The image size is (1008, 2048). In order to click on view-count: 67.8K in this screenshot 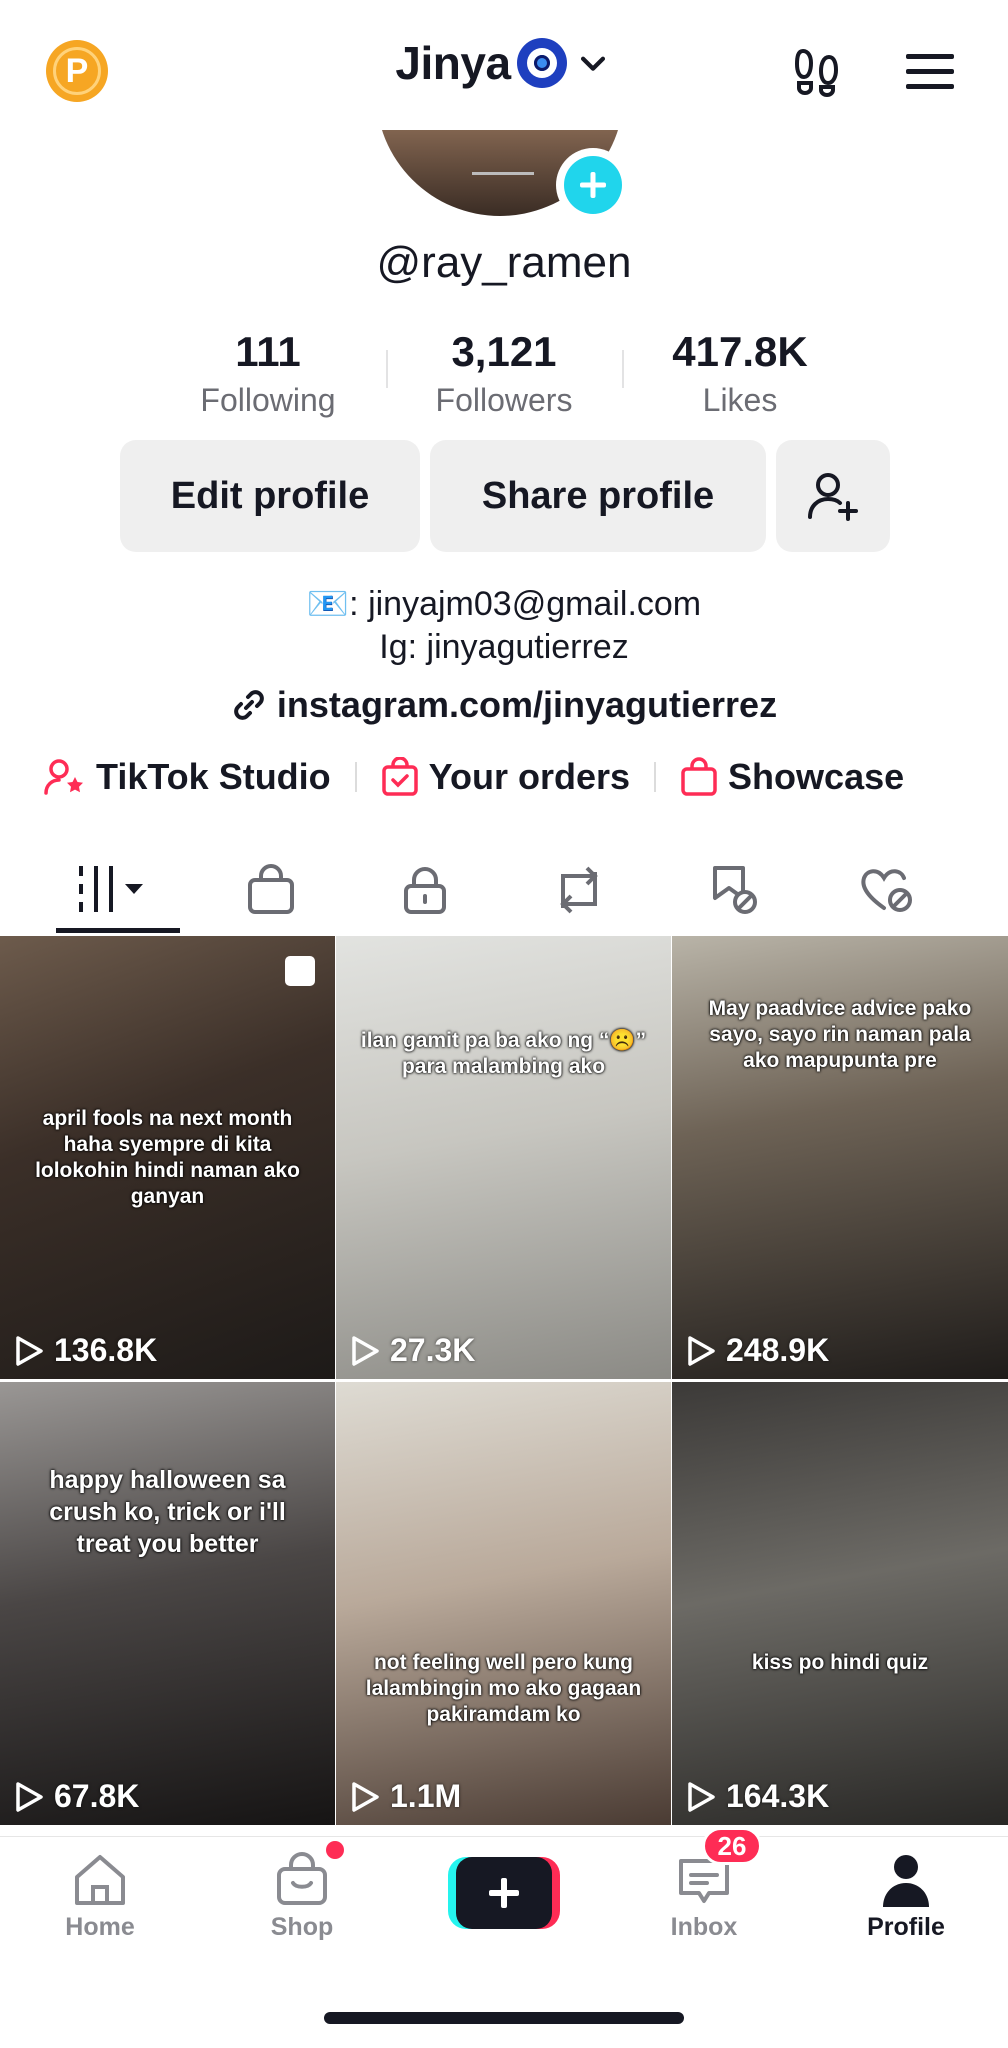, I will do `click(76, 1796)`.